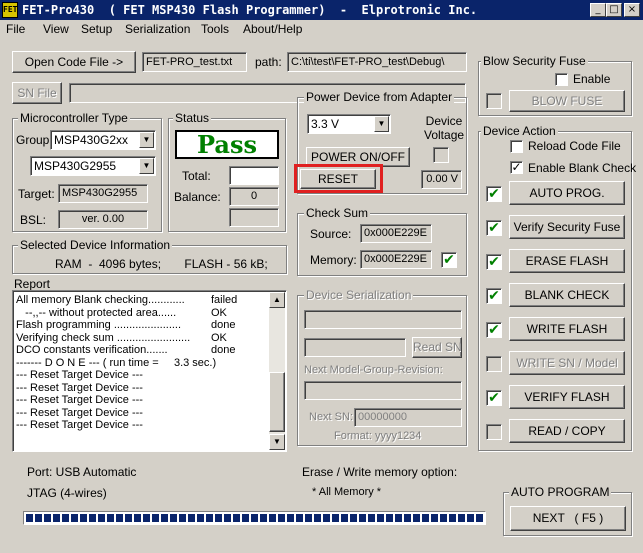 The width and height of the screenshot is (643, 553). What do you see at coordinates (494, 432) in the screenshot?
I see `read-copy-checkbox` at bounding box center [494, 432].